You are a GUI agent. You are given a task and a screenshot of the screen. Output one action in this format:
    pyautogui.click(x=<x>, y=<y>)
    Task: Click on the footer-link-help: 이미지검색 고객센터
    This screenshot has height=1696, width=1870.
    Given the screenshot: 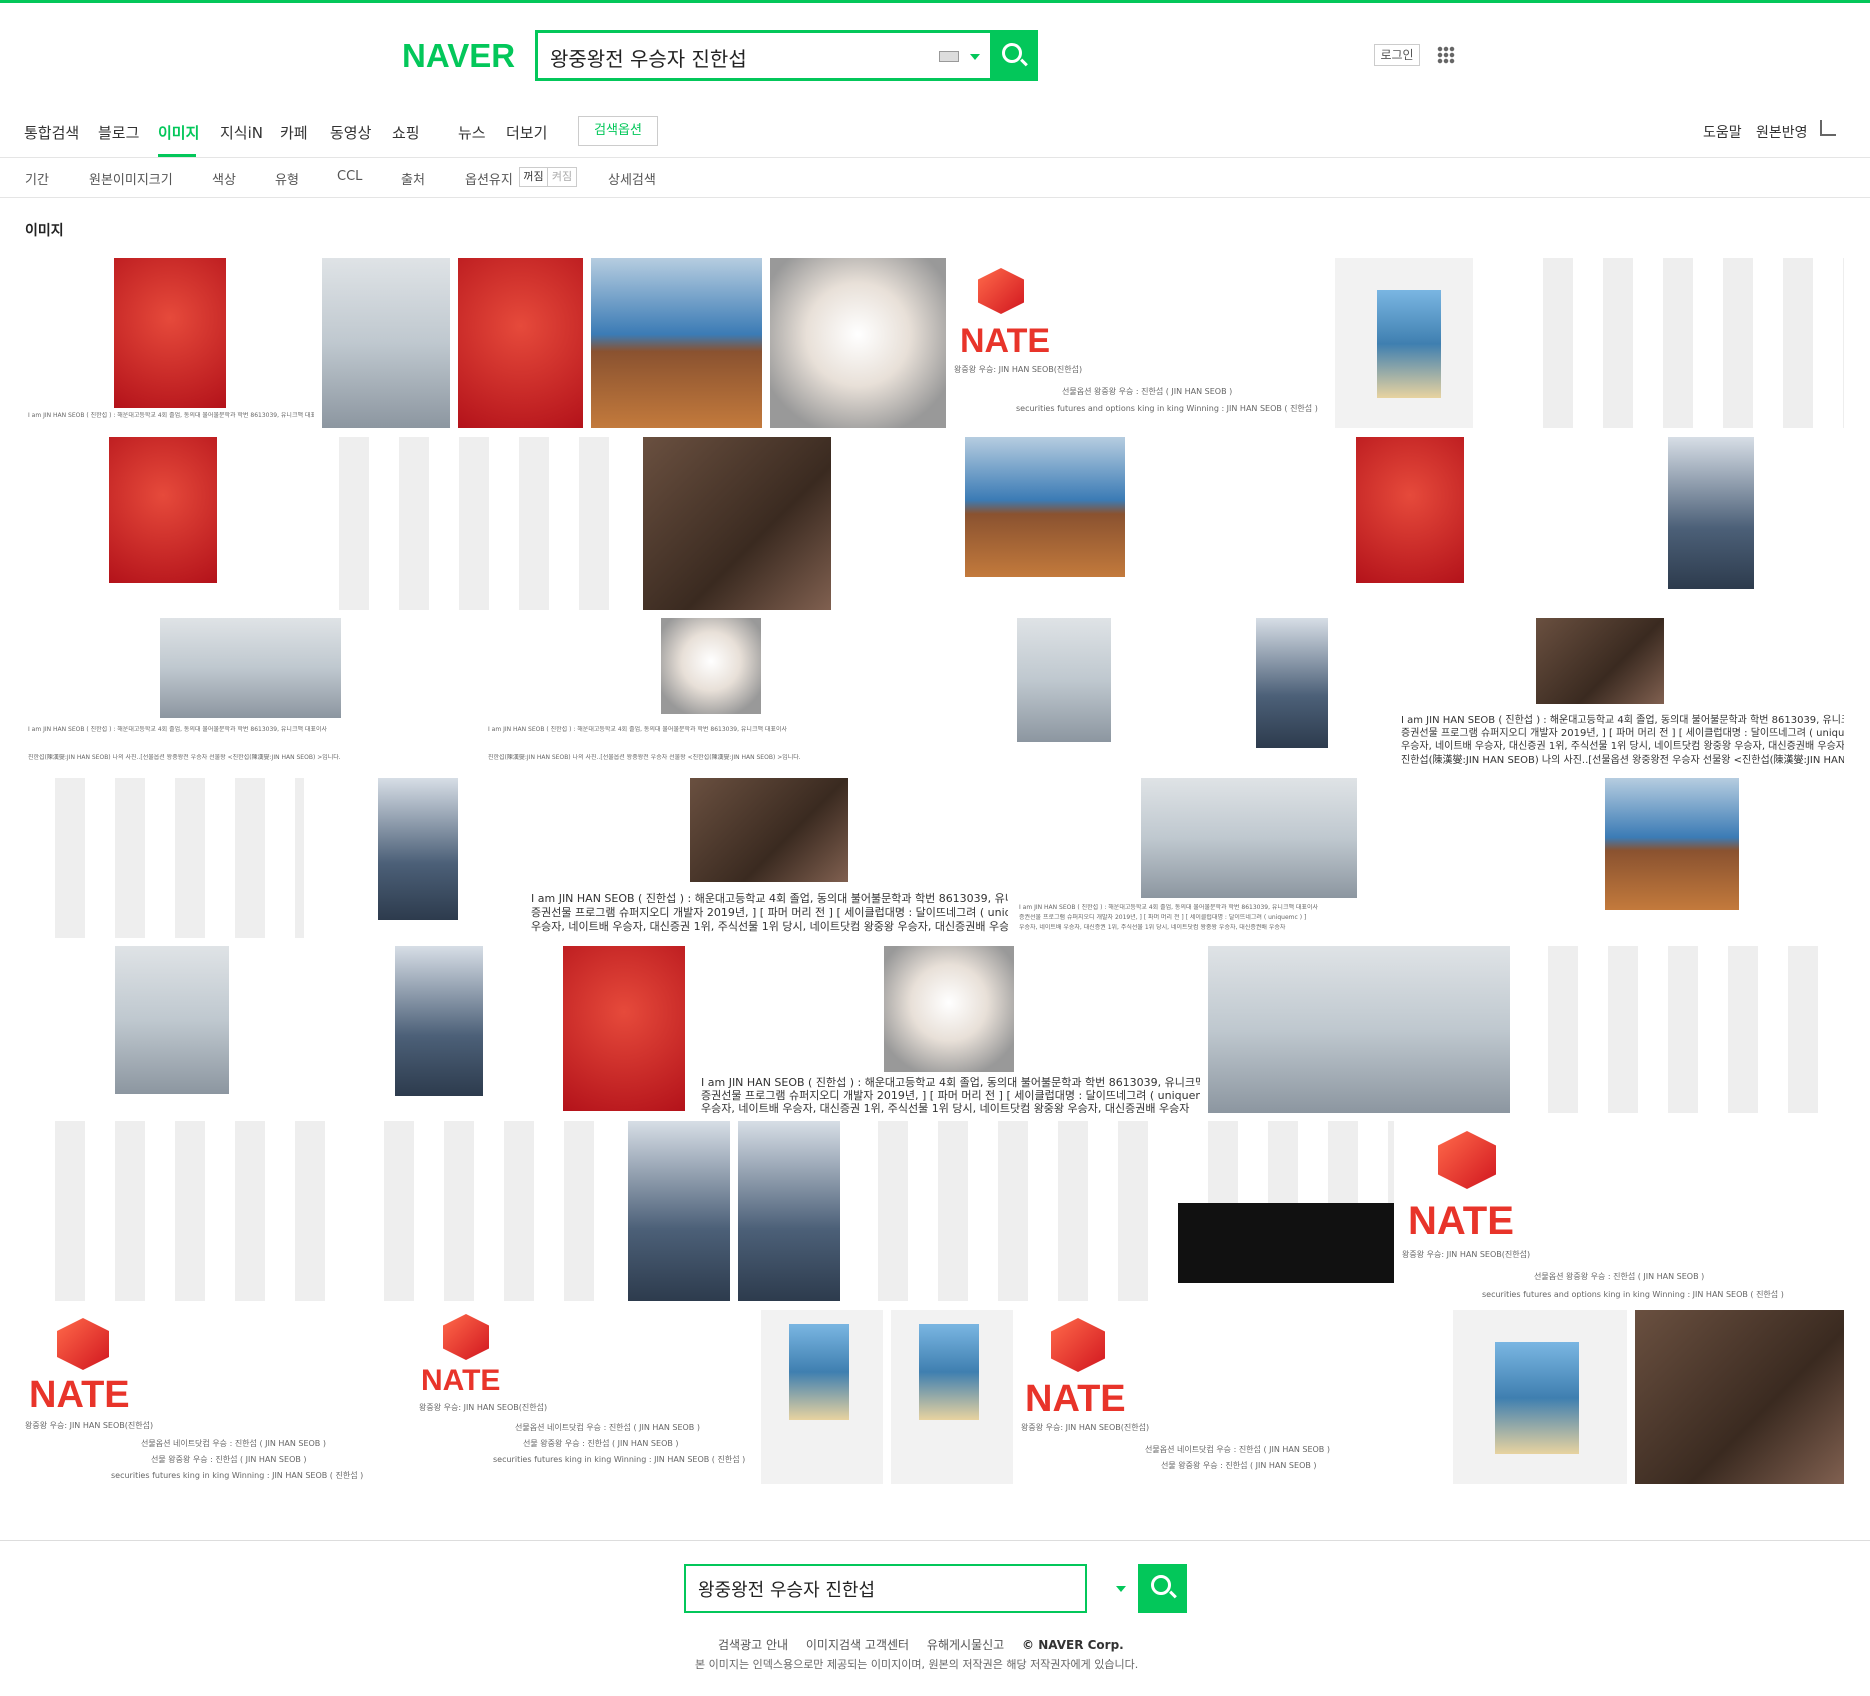 What is the action you would take?
    pyautogui.click(x=857, y=1645)
    